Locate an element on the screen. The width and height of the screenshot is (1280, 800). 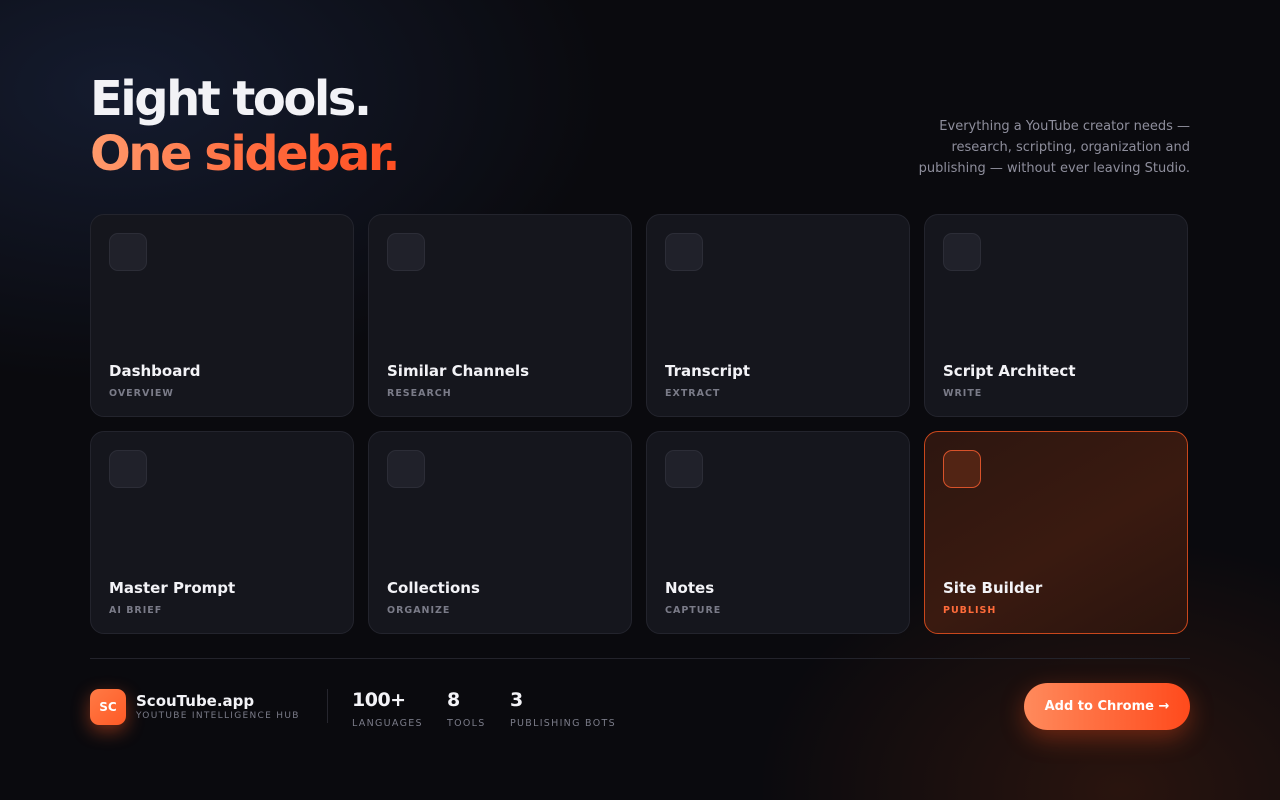
brand-name: ScouTube.app is located at coordinates (195, 701).